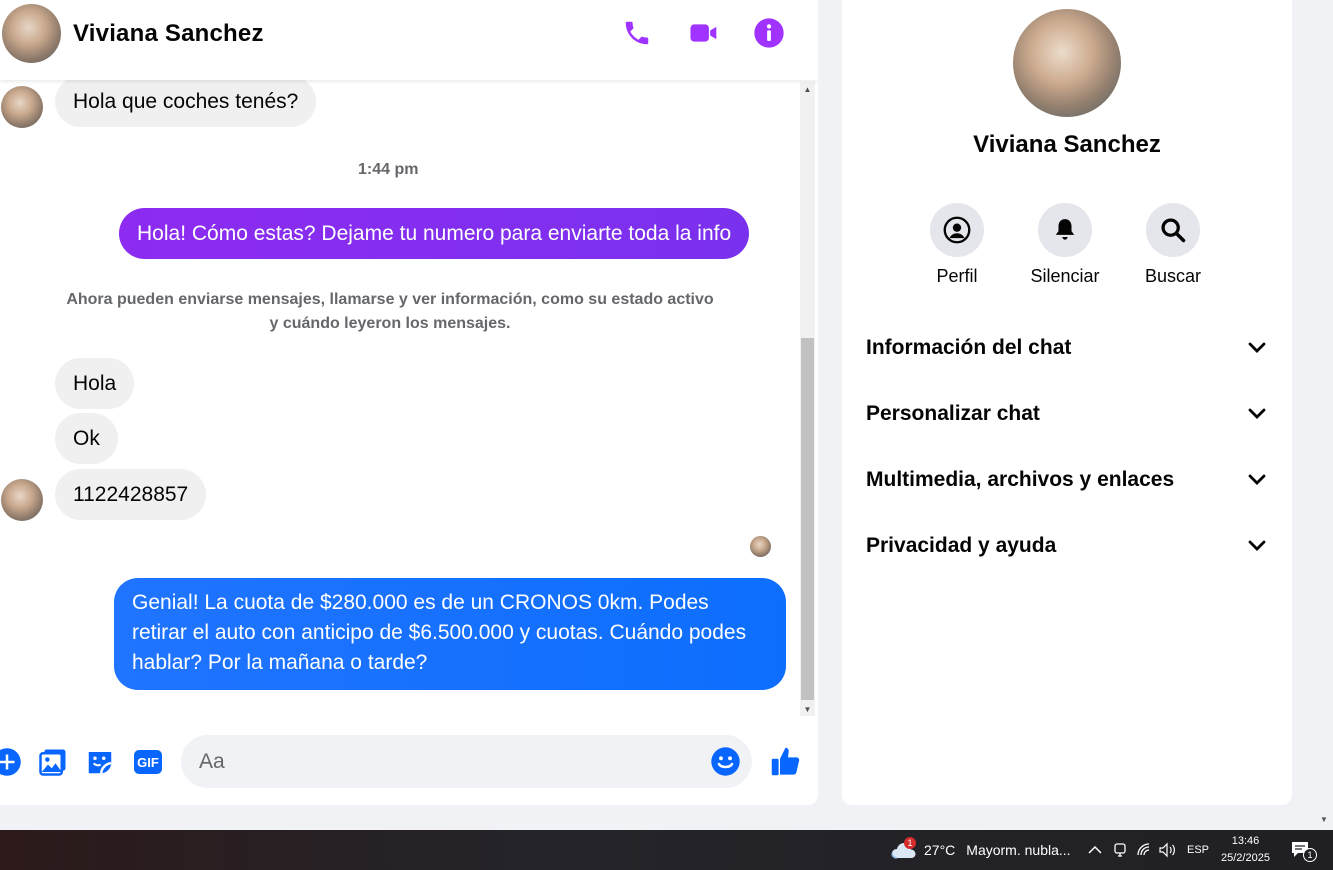 The image size is (1333, 870). What do you see at coordinates (725, 761) in the screenshot?
I see `emoji-icon` at bounding box center [725, 761].